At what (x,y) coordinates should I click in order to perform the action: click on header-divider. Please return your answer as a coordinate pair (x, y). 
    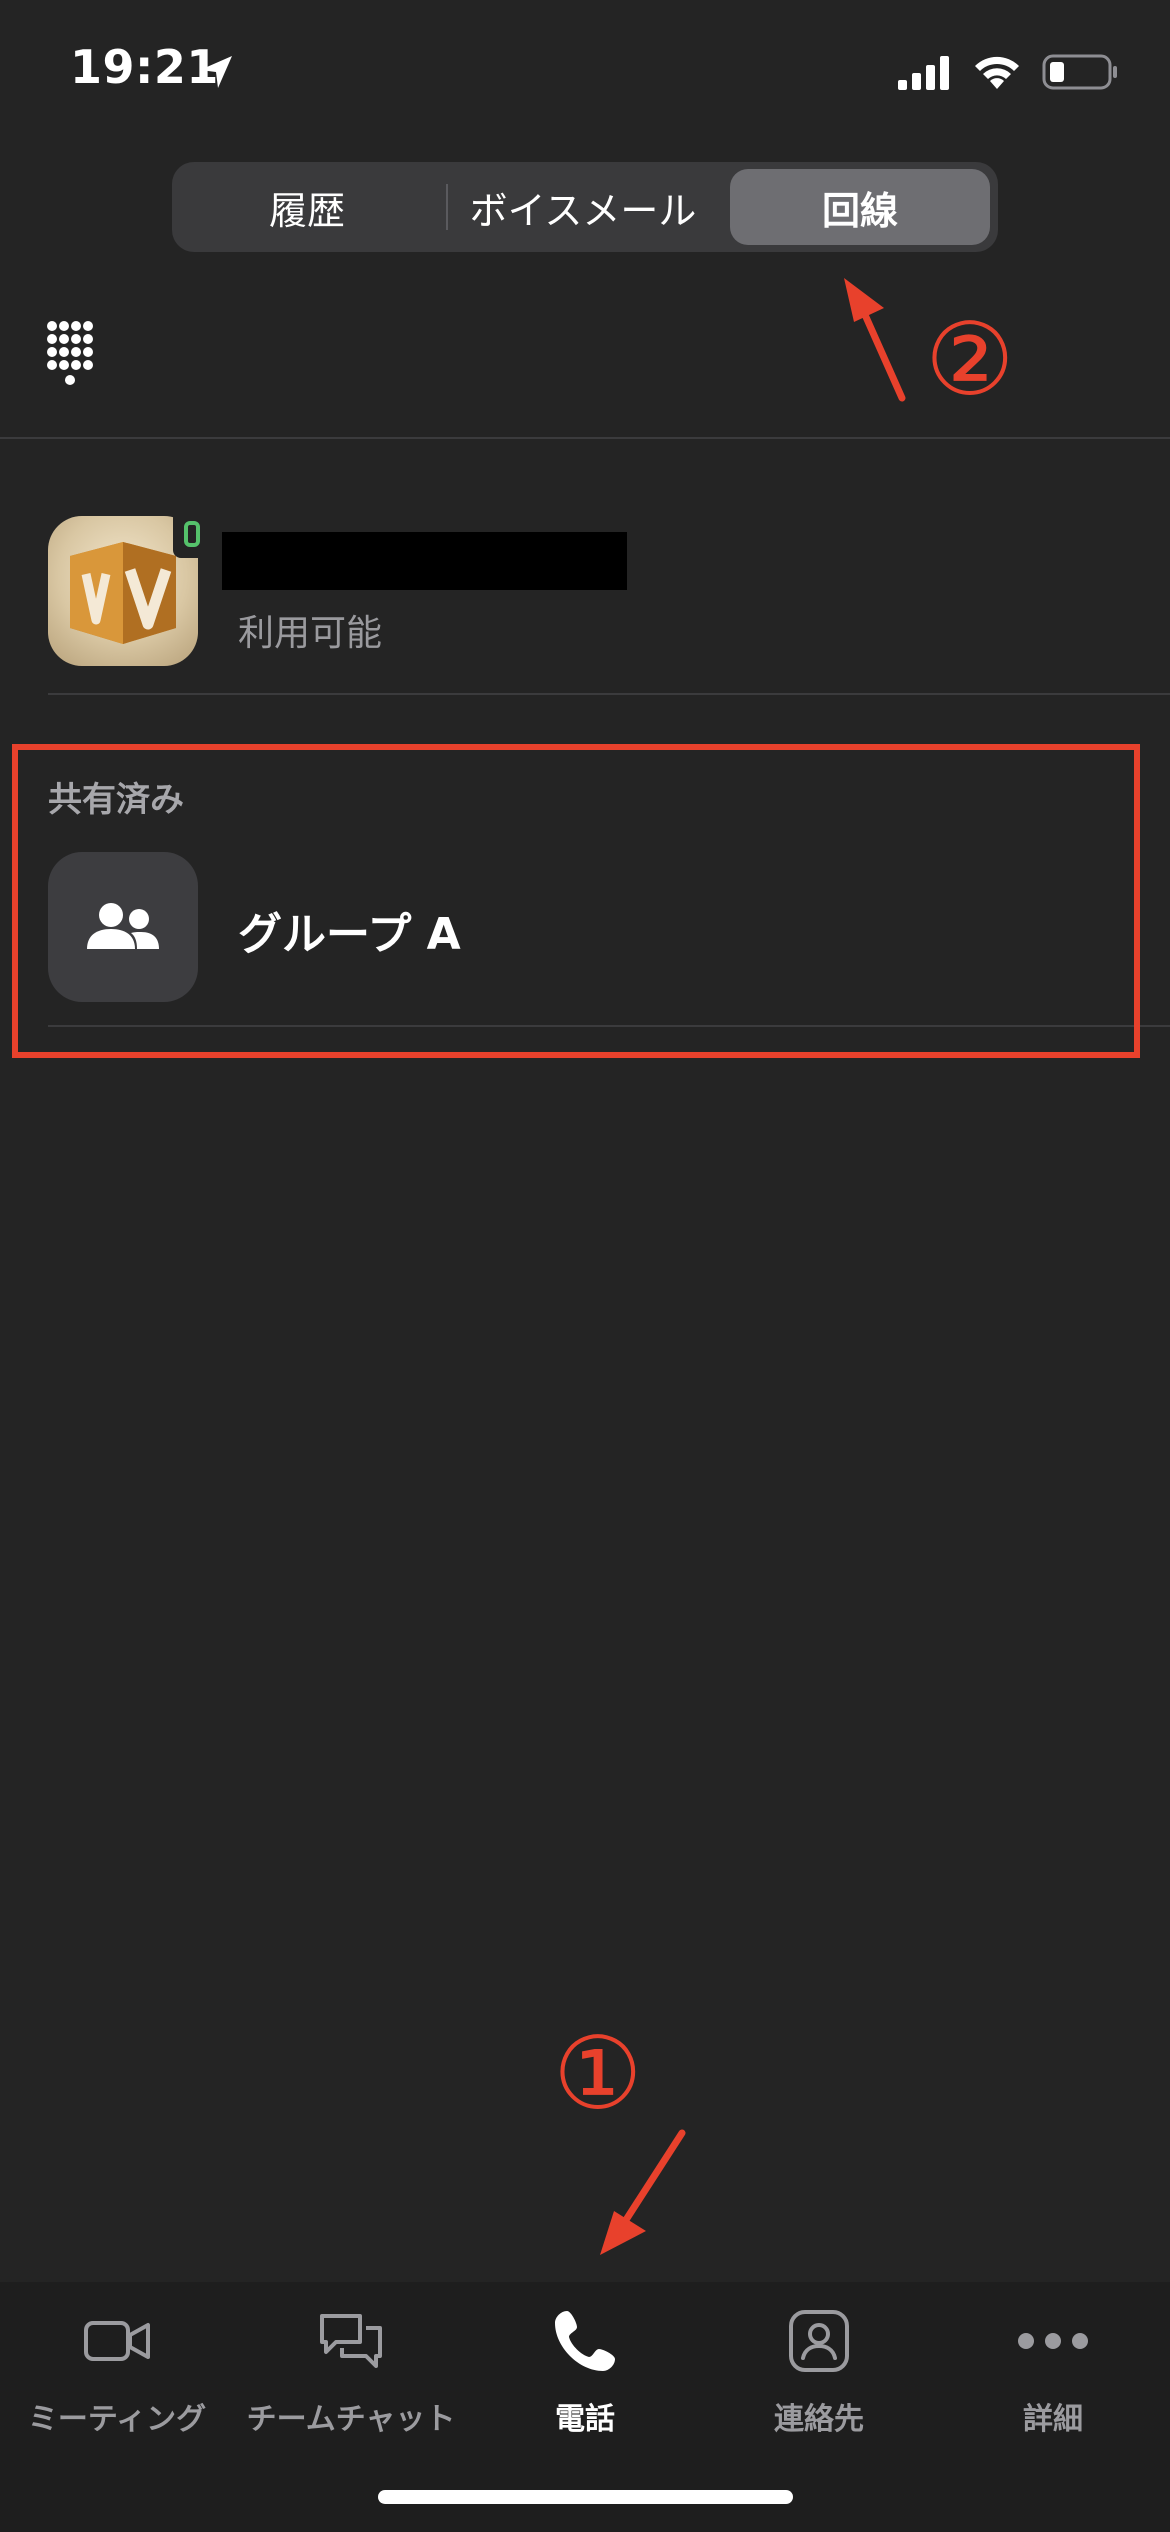
    Looking at the image, I should click on (585, 438).